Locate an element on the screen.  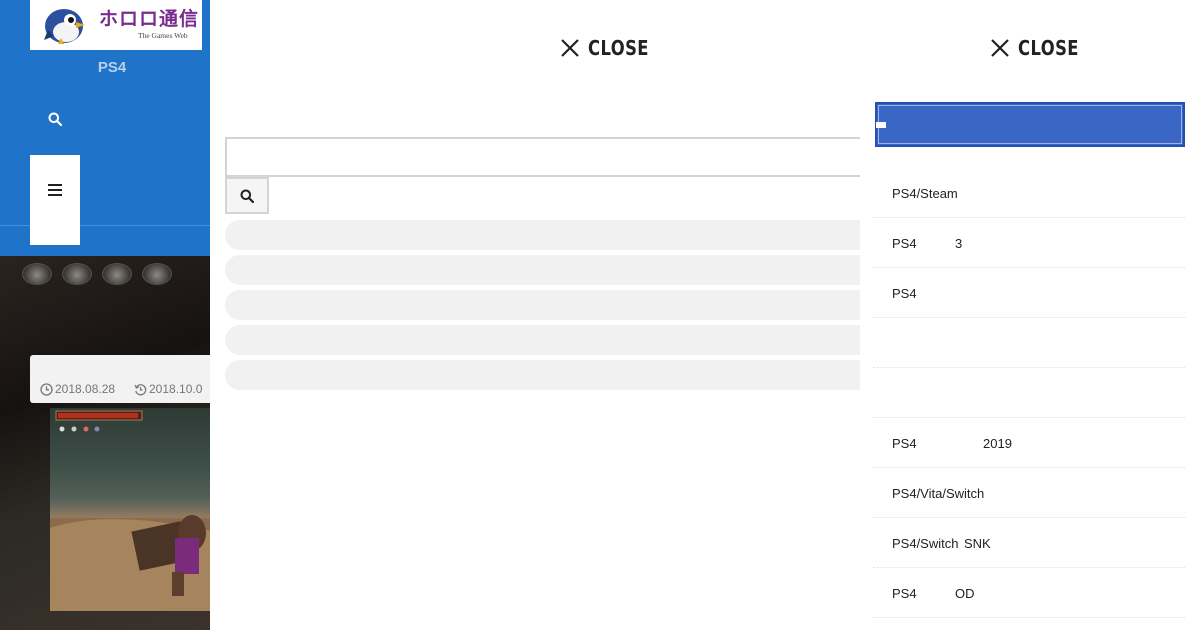
menu-item-detail: SNK is located at coordinates (977, 543).